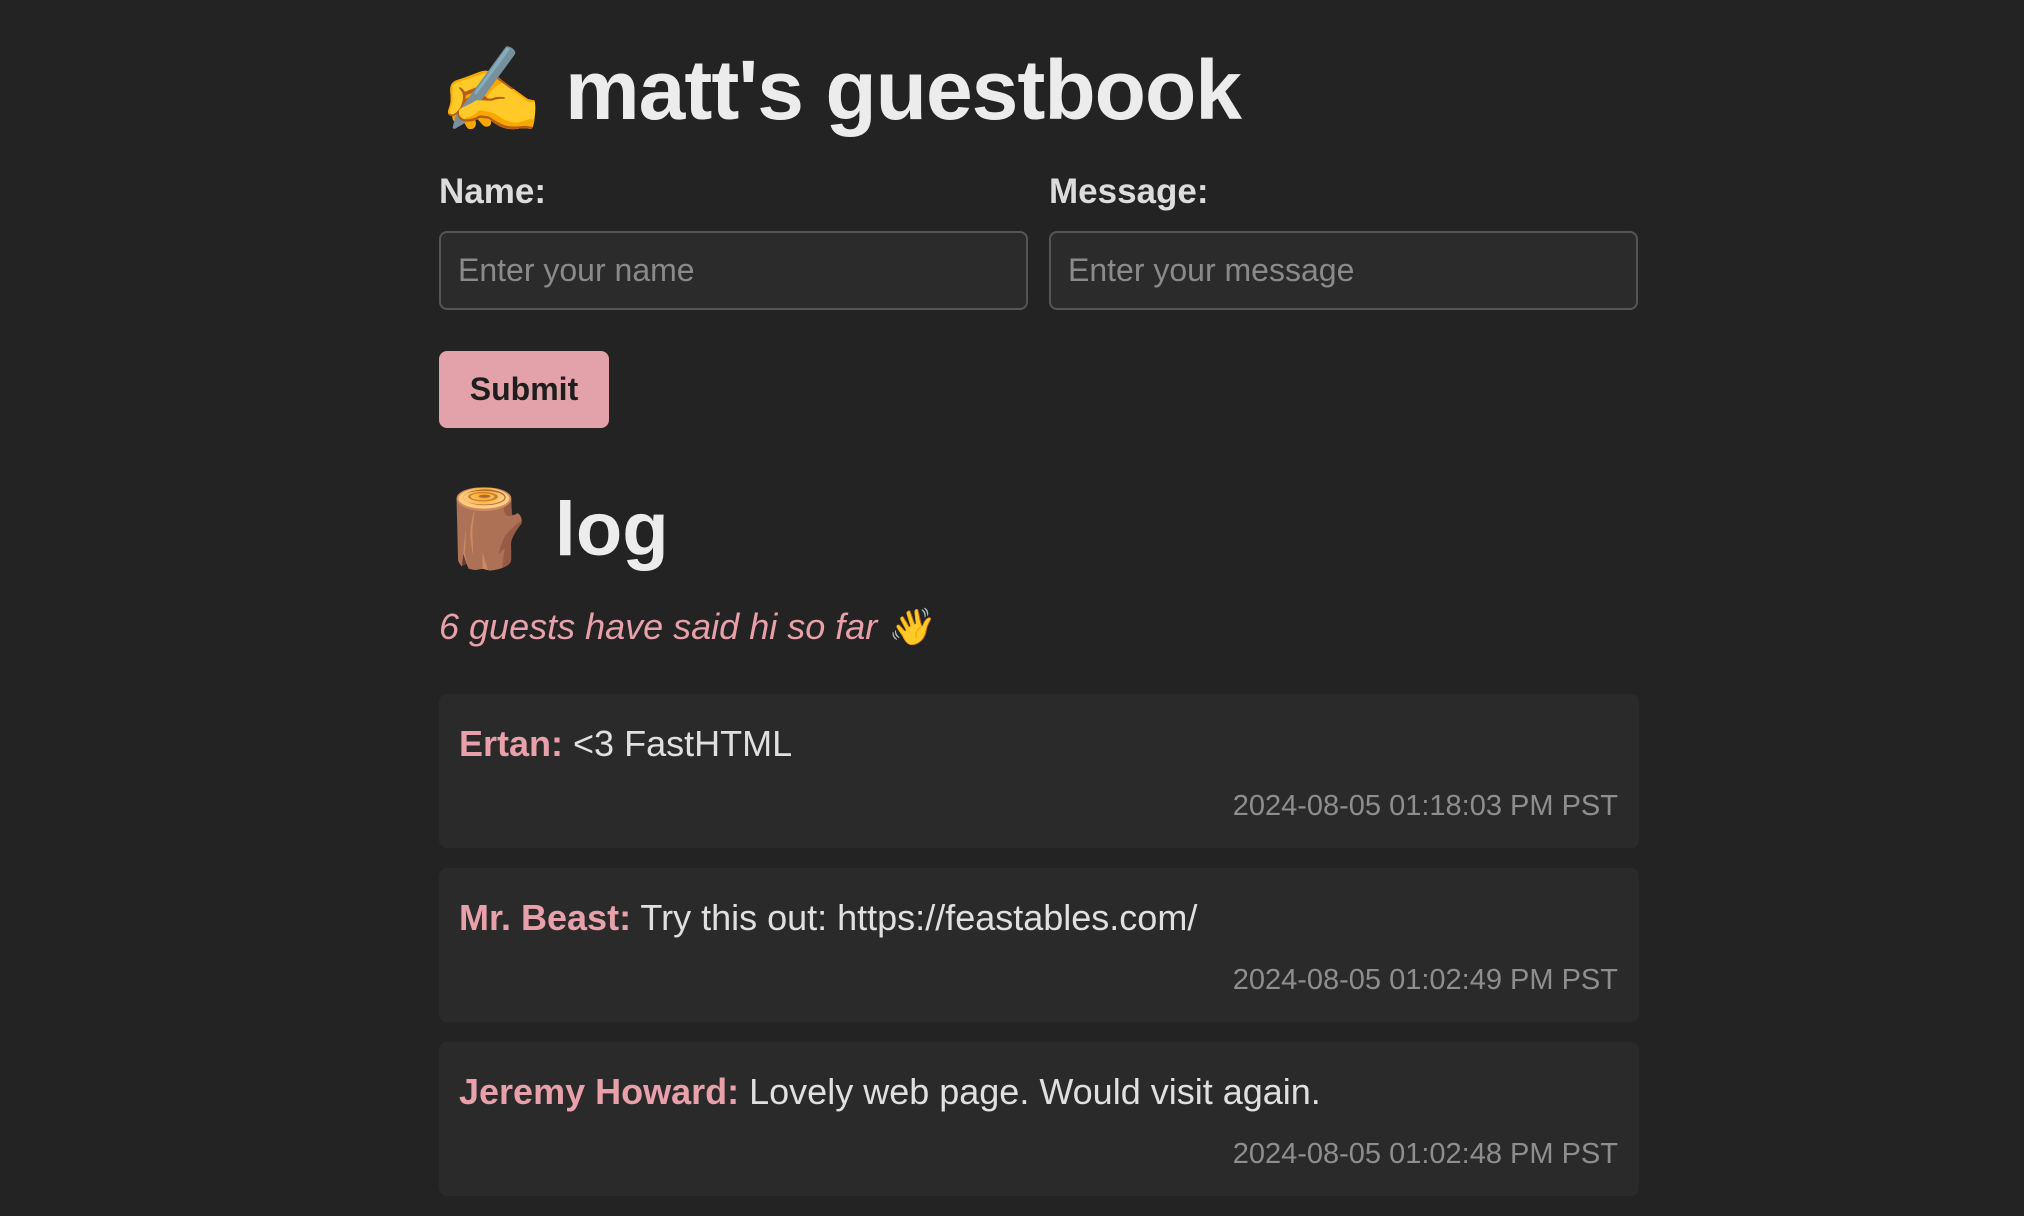 The width and height of the screenshot is (2024, 1216). I want to click on name-field-group: Name:, so click(733, 239).